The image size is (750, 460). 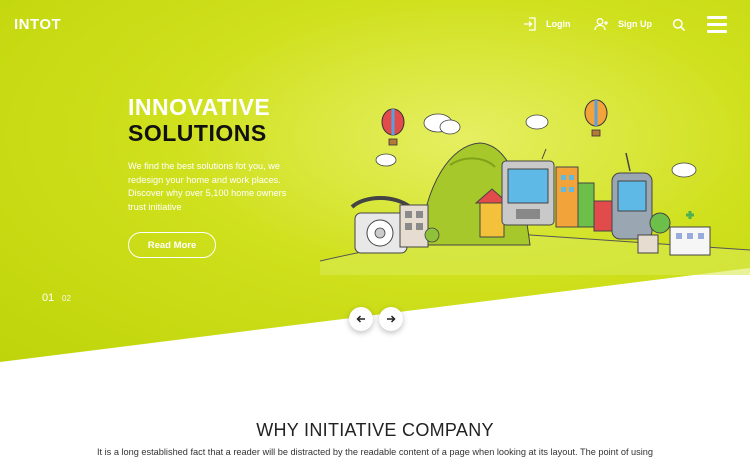 I want to click on user-plus-icon, so click(x=601, y=24).